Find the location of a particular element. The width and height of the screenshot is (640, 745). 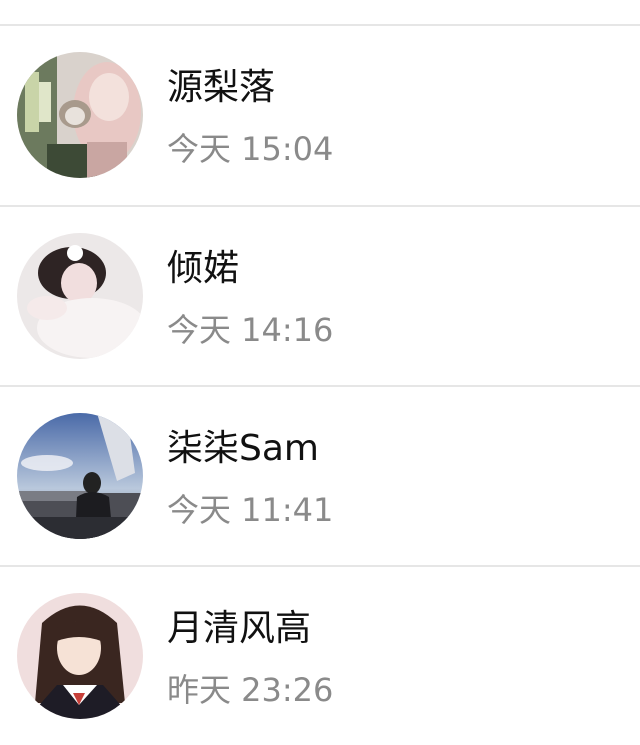

last-active-time: 昨天 23:26 is located at coordinates (250, 690).